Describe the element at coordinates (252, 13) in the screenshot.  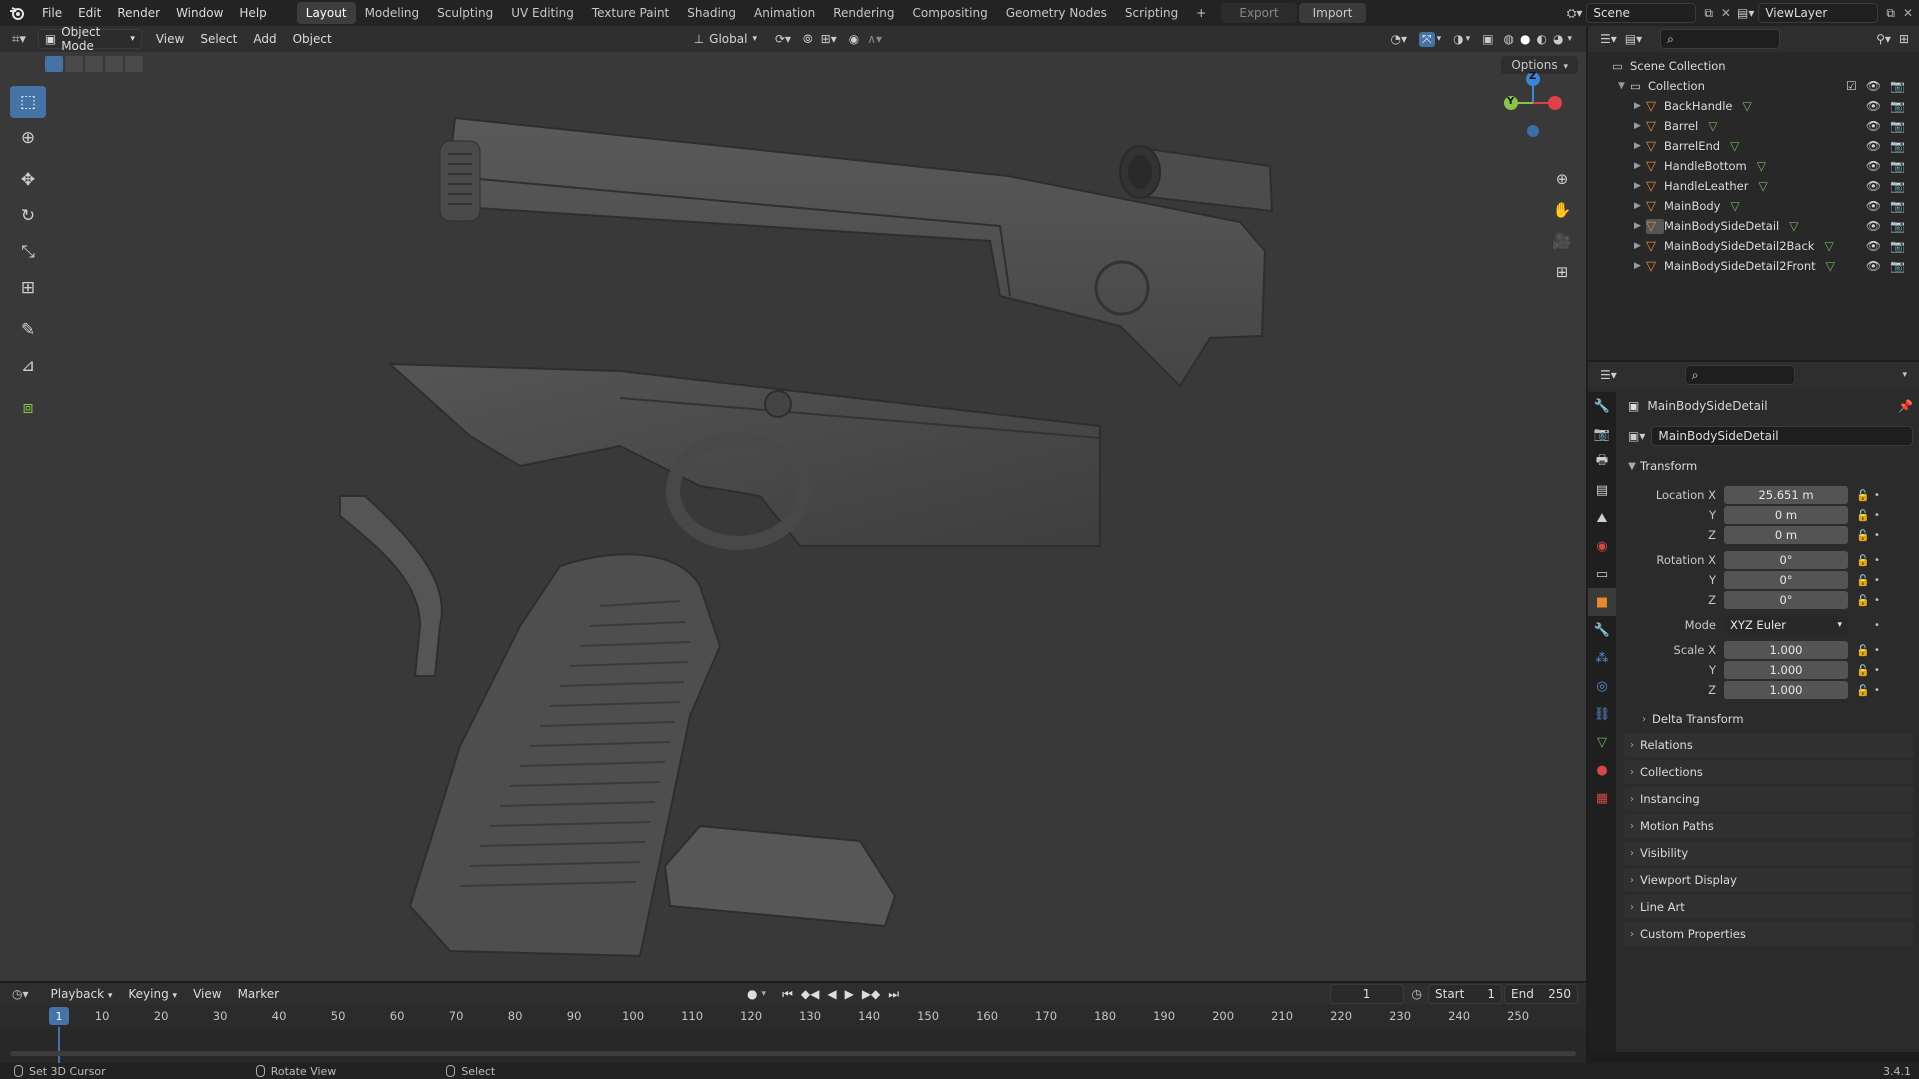
I see `menu-help: Help` at that location.